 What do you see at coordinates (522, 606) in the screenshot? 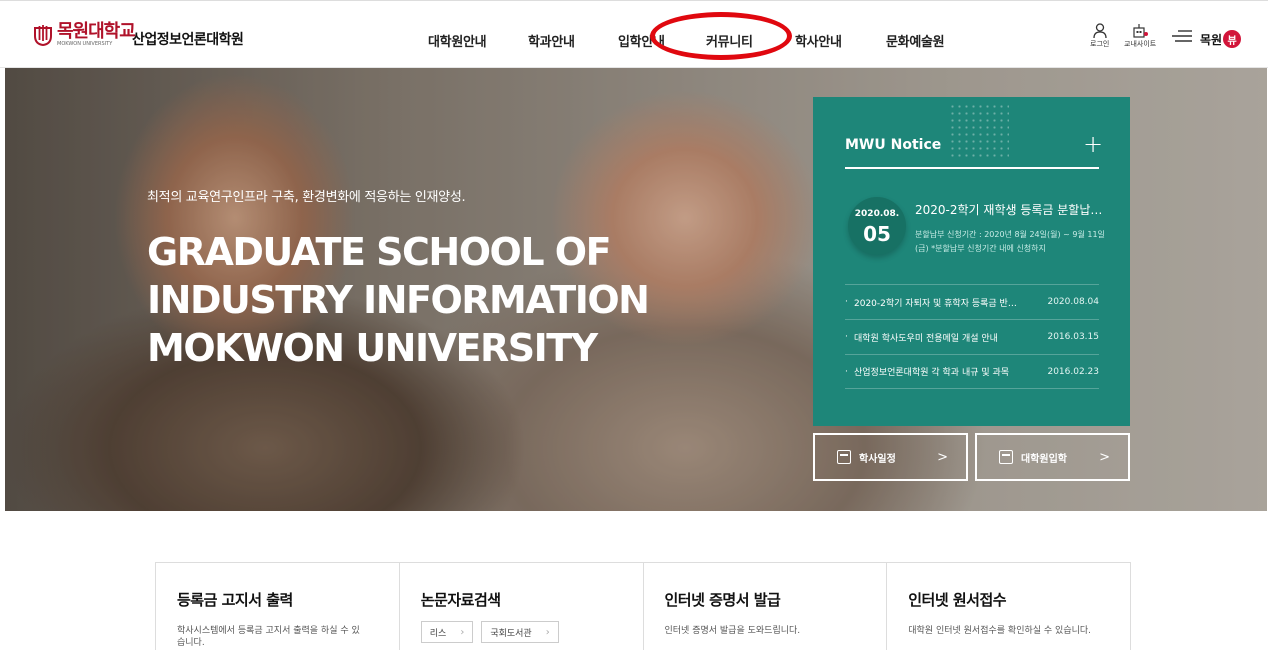
I see `card-thesis-search: 논문자료검색 리스 › 국회도서관 ›` at bounding box center [522, 606].